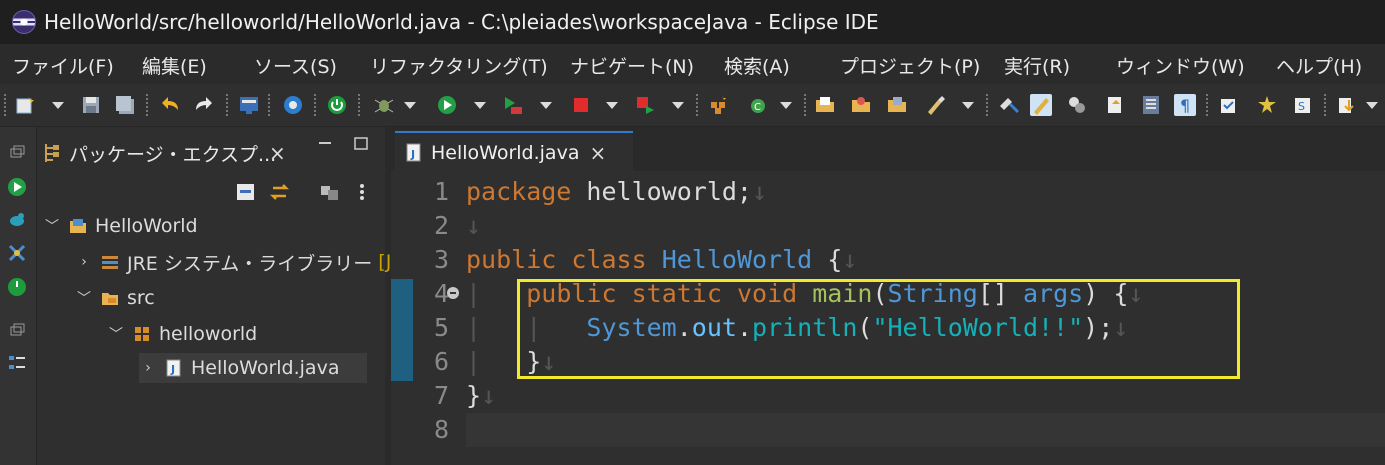 The height and width of the screenshot is (465, 1385). What do you see at coordinates (1151, 105) in the screenshot?
I see `format-icon` at bounding box center [1151, 105].